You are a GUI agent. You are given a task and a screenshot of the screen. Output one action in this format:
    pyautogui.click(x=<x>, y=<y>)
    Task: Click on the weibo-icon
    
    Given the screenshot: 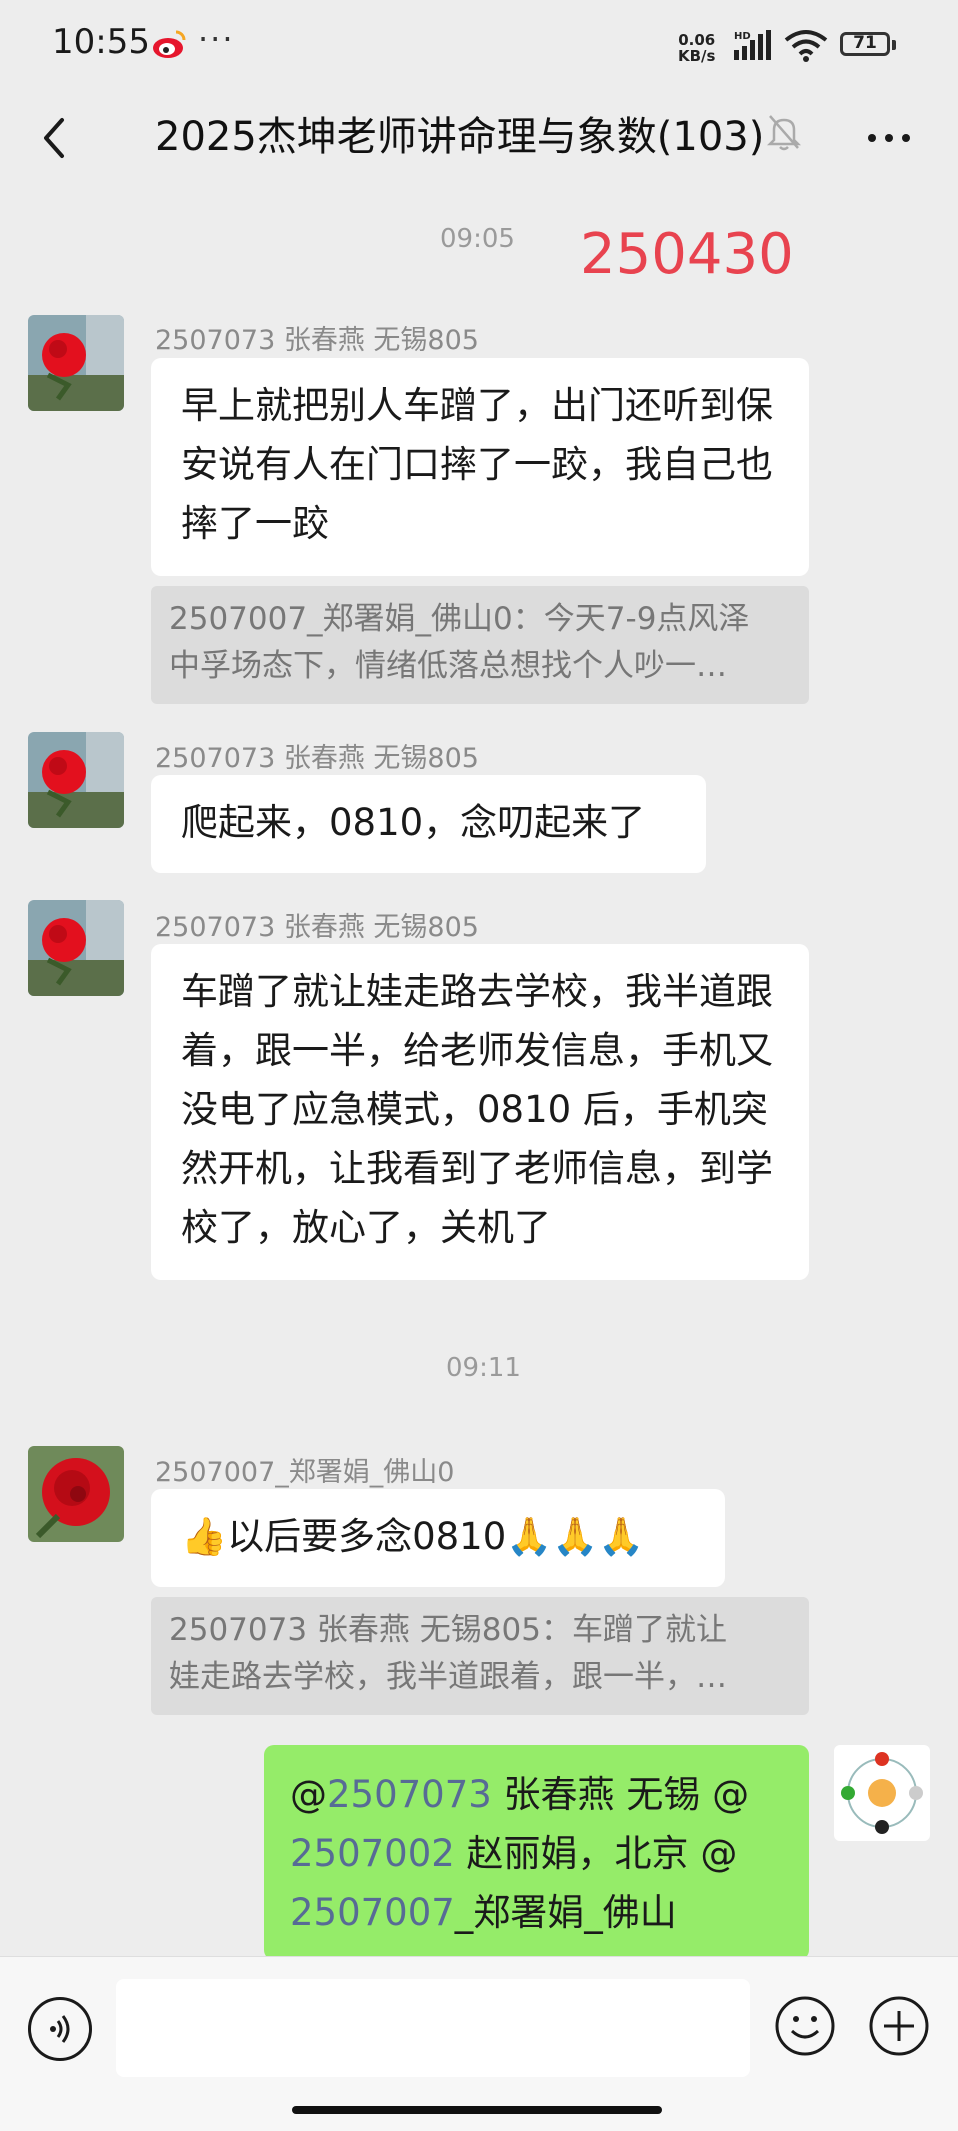 What is the action you would take?
    pyautogui.click(x=169, y=44)
    